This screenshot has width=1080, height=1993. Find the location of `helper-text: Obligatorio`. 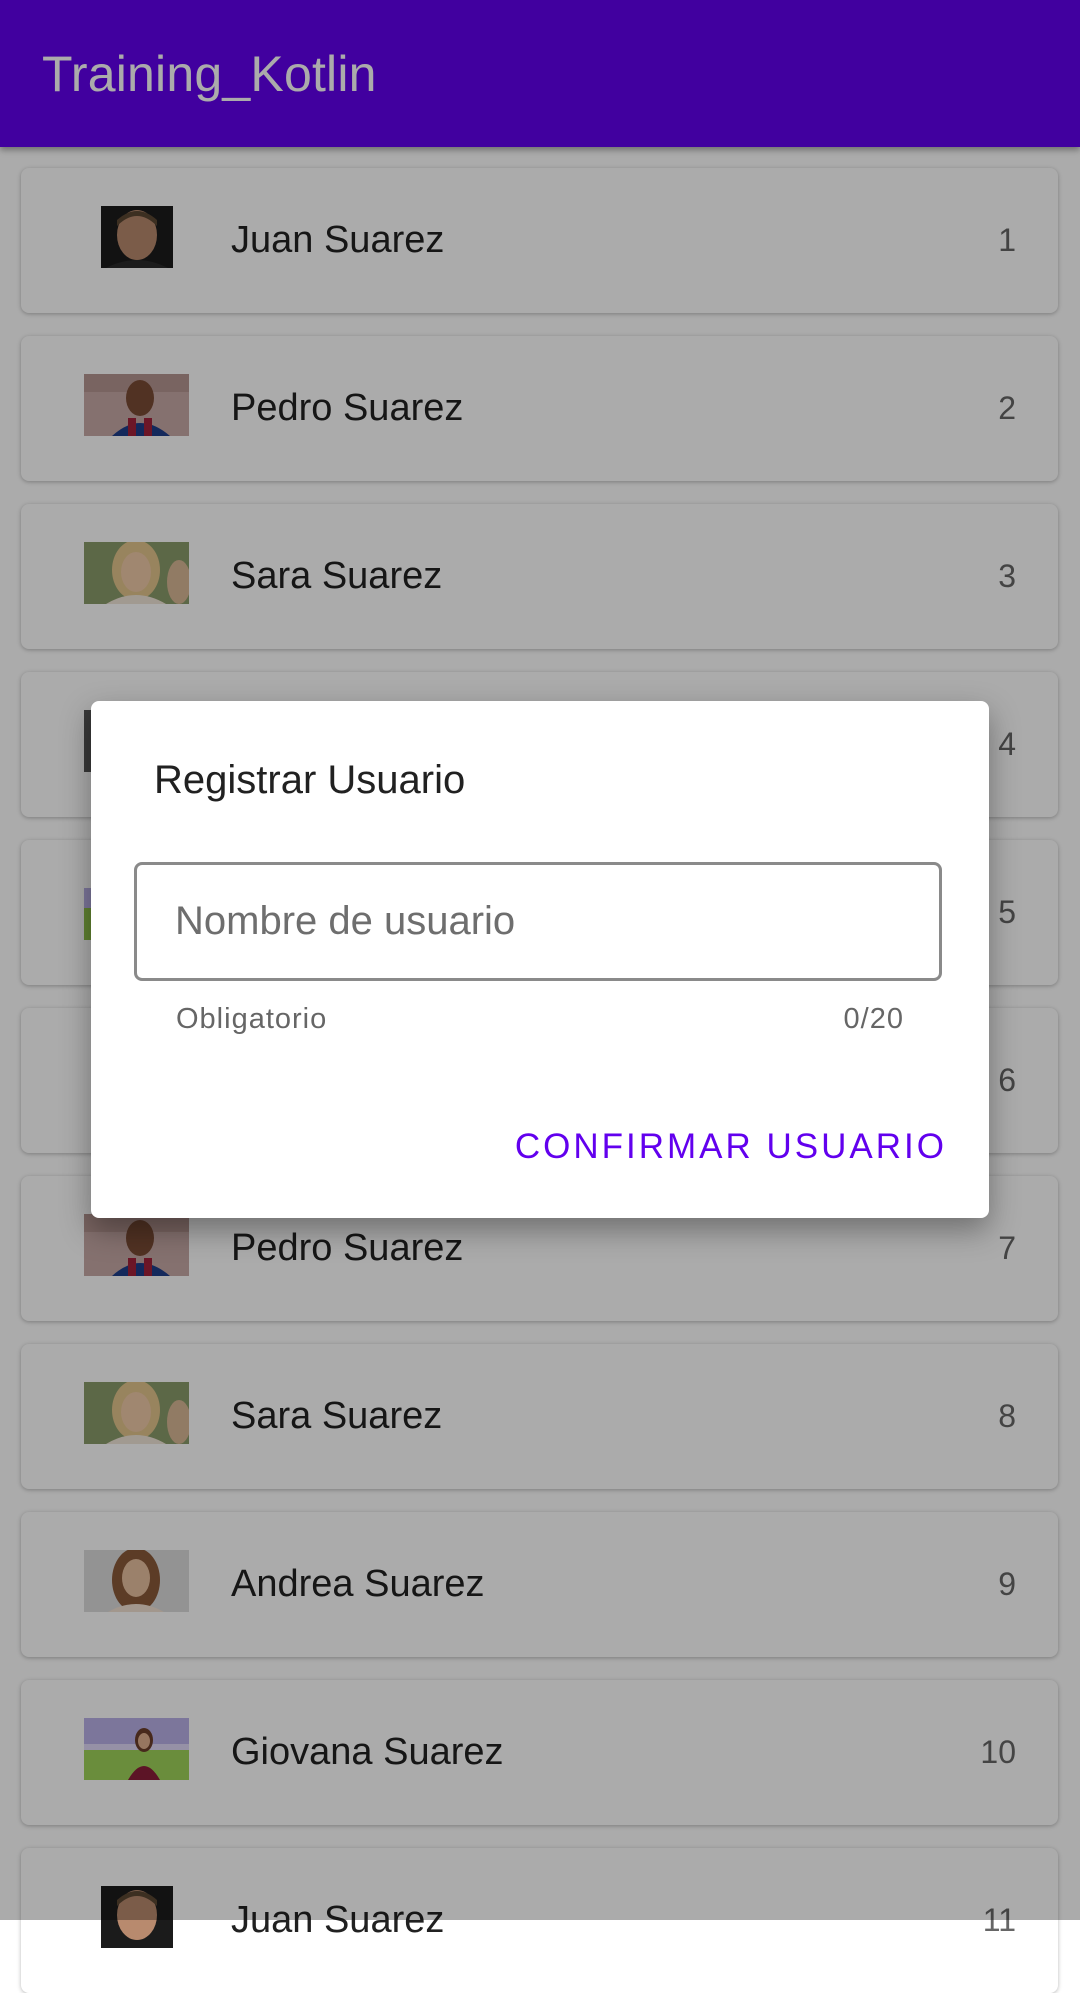

helper-text: Obligatorio is located at coordinates (252, 1019).